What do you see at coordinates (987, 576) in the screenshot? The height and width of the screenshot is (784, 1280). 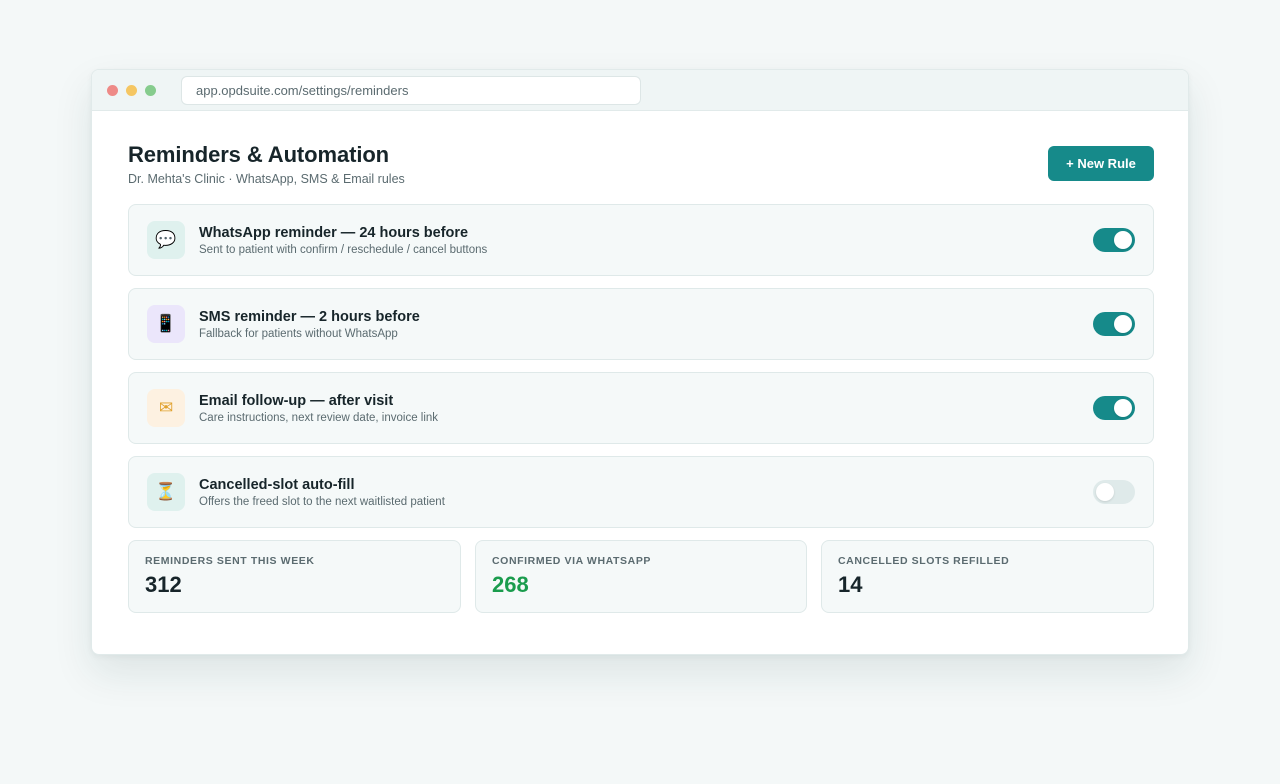 I see `stat-card-slots-refilled: Cancelled slots refilled 14` at bounding box center [987, 576].